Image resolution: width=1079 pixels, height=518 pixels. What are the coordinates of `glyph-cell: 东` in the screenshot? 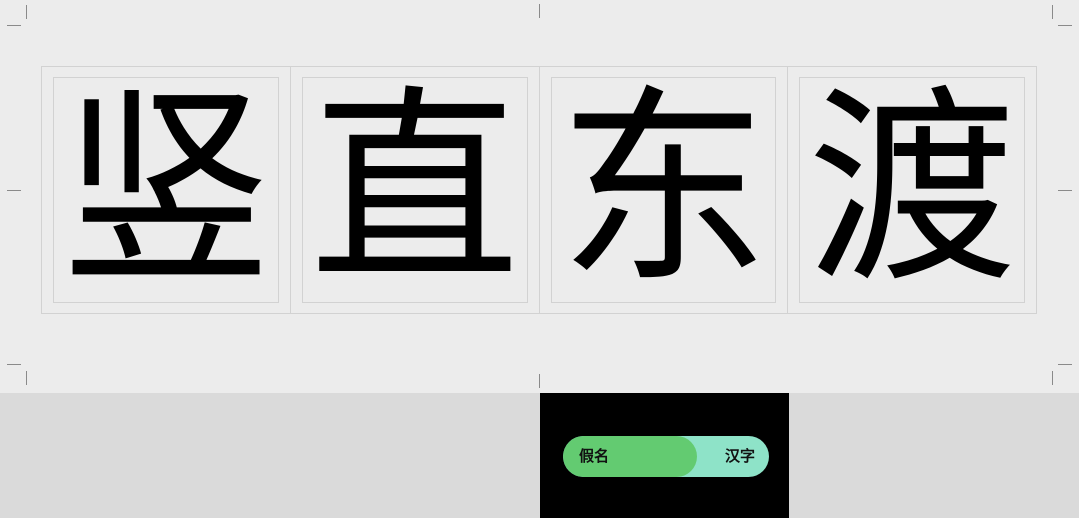 It's located at (664, 190).